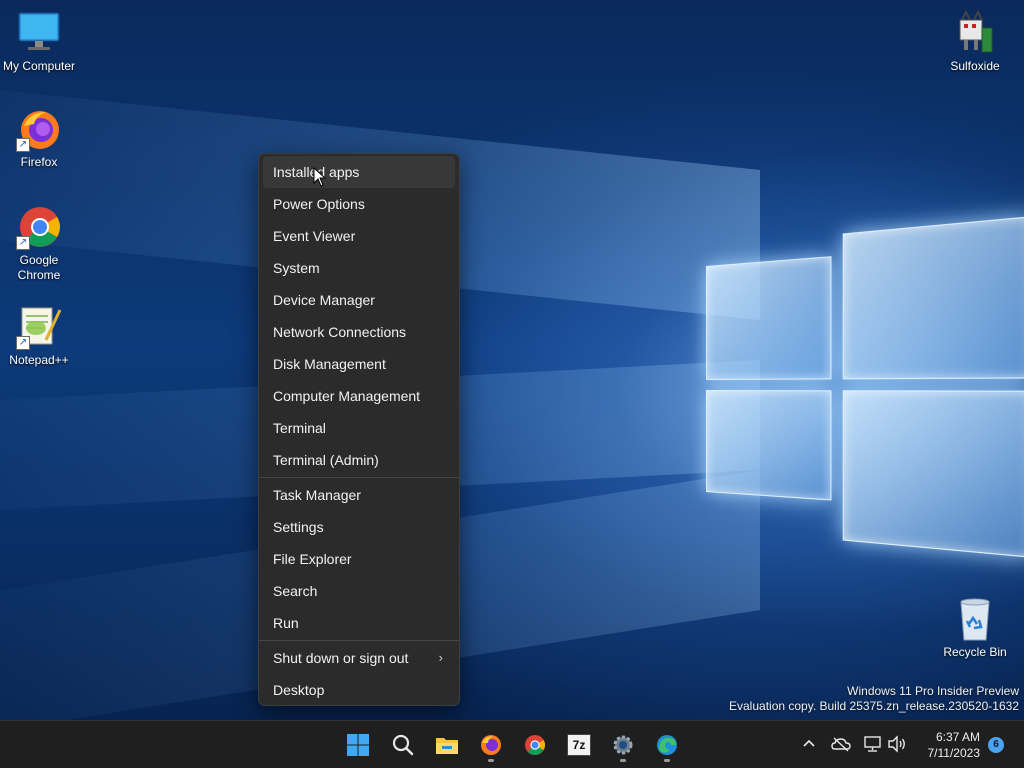  What do you see at coordinates (359, 204) in the screenshot?
I see `menu-item-power-options: Power Options` at bounding box center [359, 204].